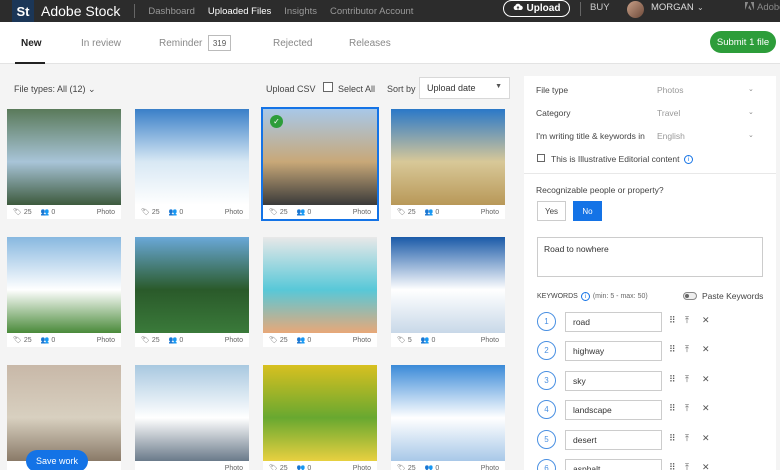 This screenshot has height=470, width=780. I want to click on keyword-input: asphalt, so click(613, 464).